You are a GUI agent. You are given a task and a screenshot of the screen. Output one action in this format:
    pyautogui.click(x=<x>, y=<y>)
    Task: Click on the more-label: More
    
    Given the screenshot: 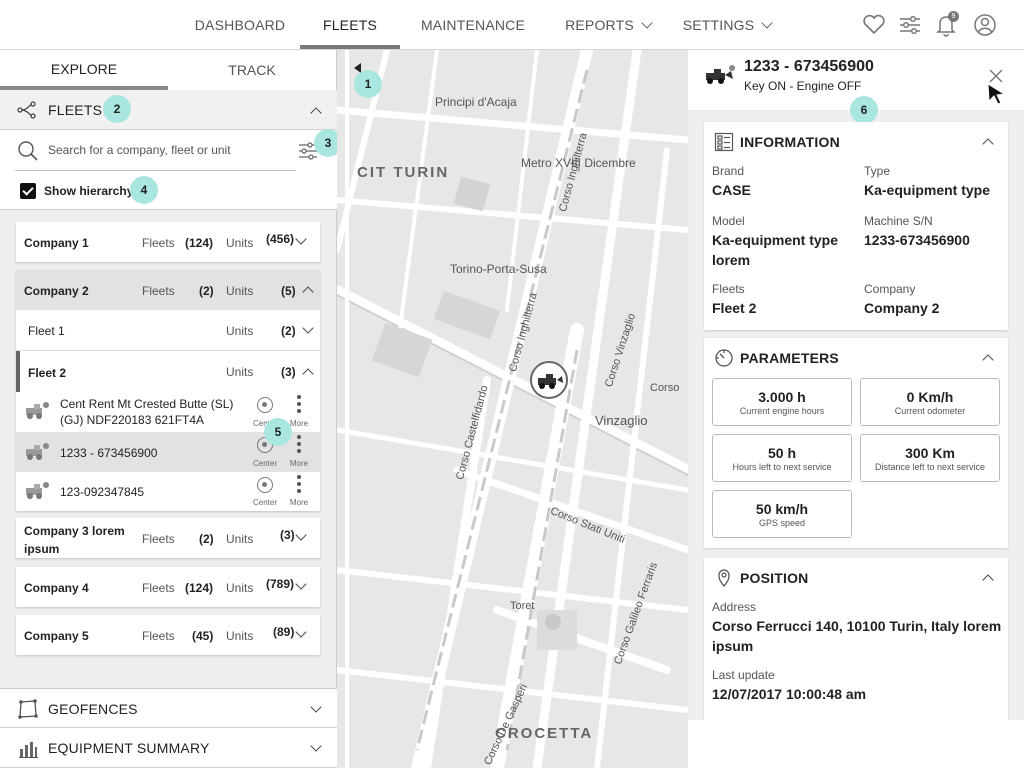 What is the action you would take?
    pyautogui.click(x=299, y=502)
    